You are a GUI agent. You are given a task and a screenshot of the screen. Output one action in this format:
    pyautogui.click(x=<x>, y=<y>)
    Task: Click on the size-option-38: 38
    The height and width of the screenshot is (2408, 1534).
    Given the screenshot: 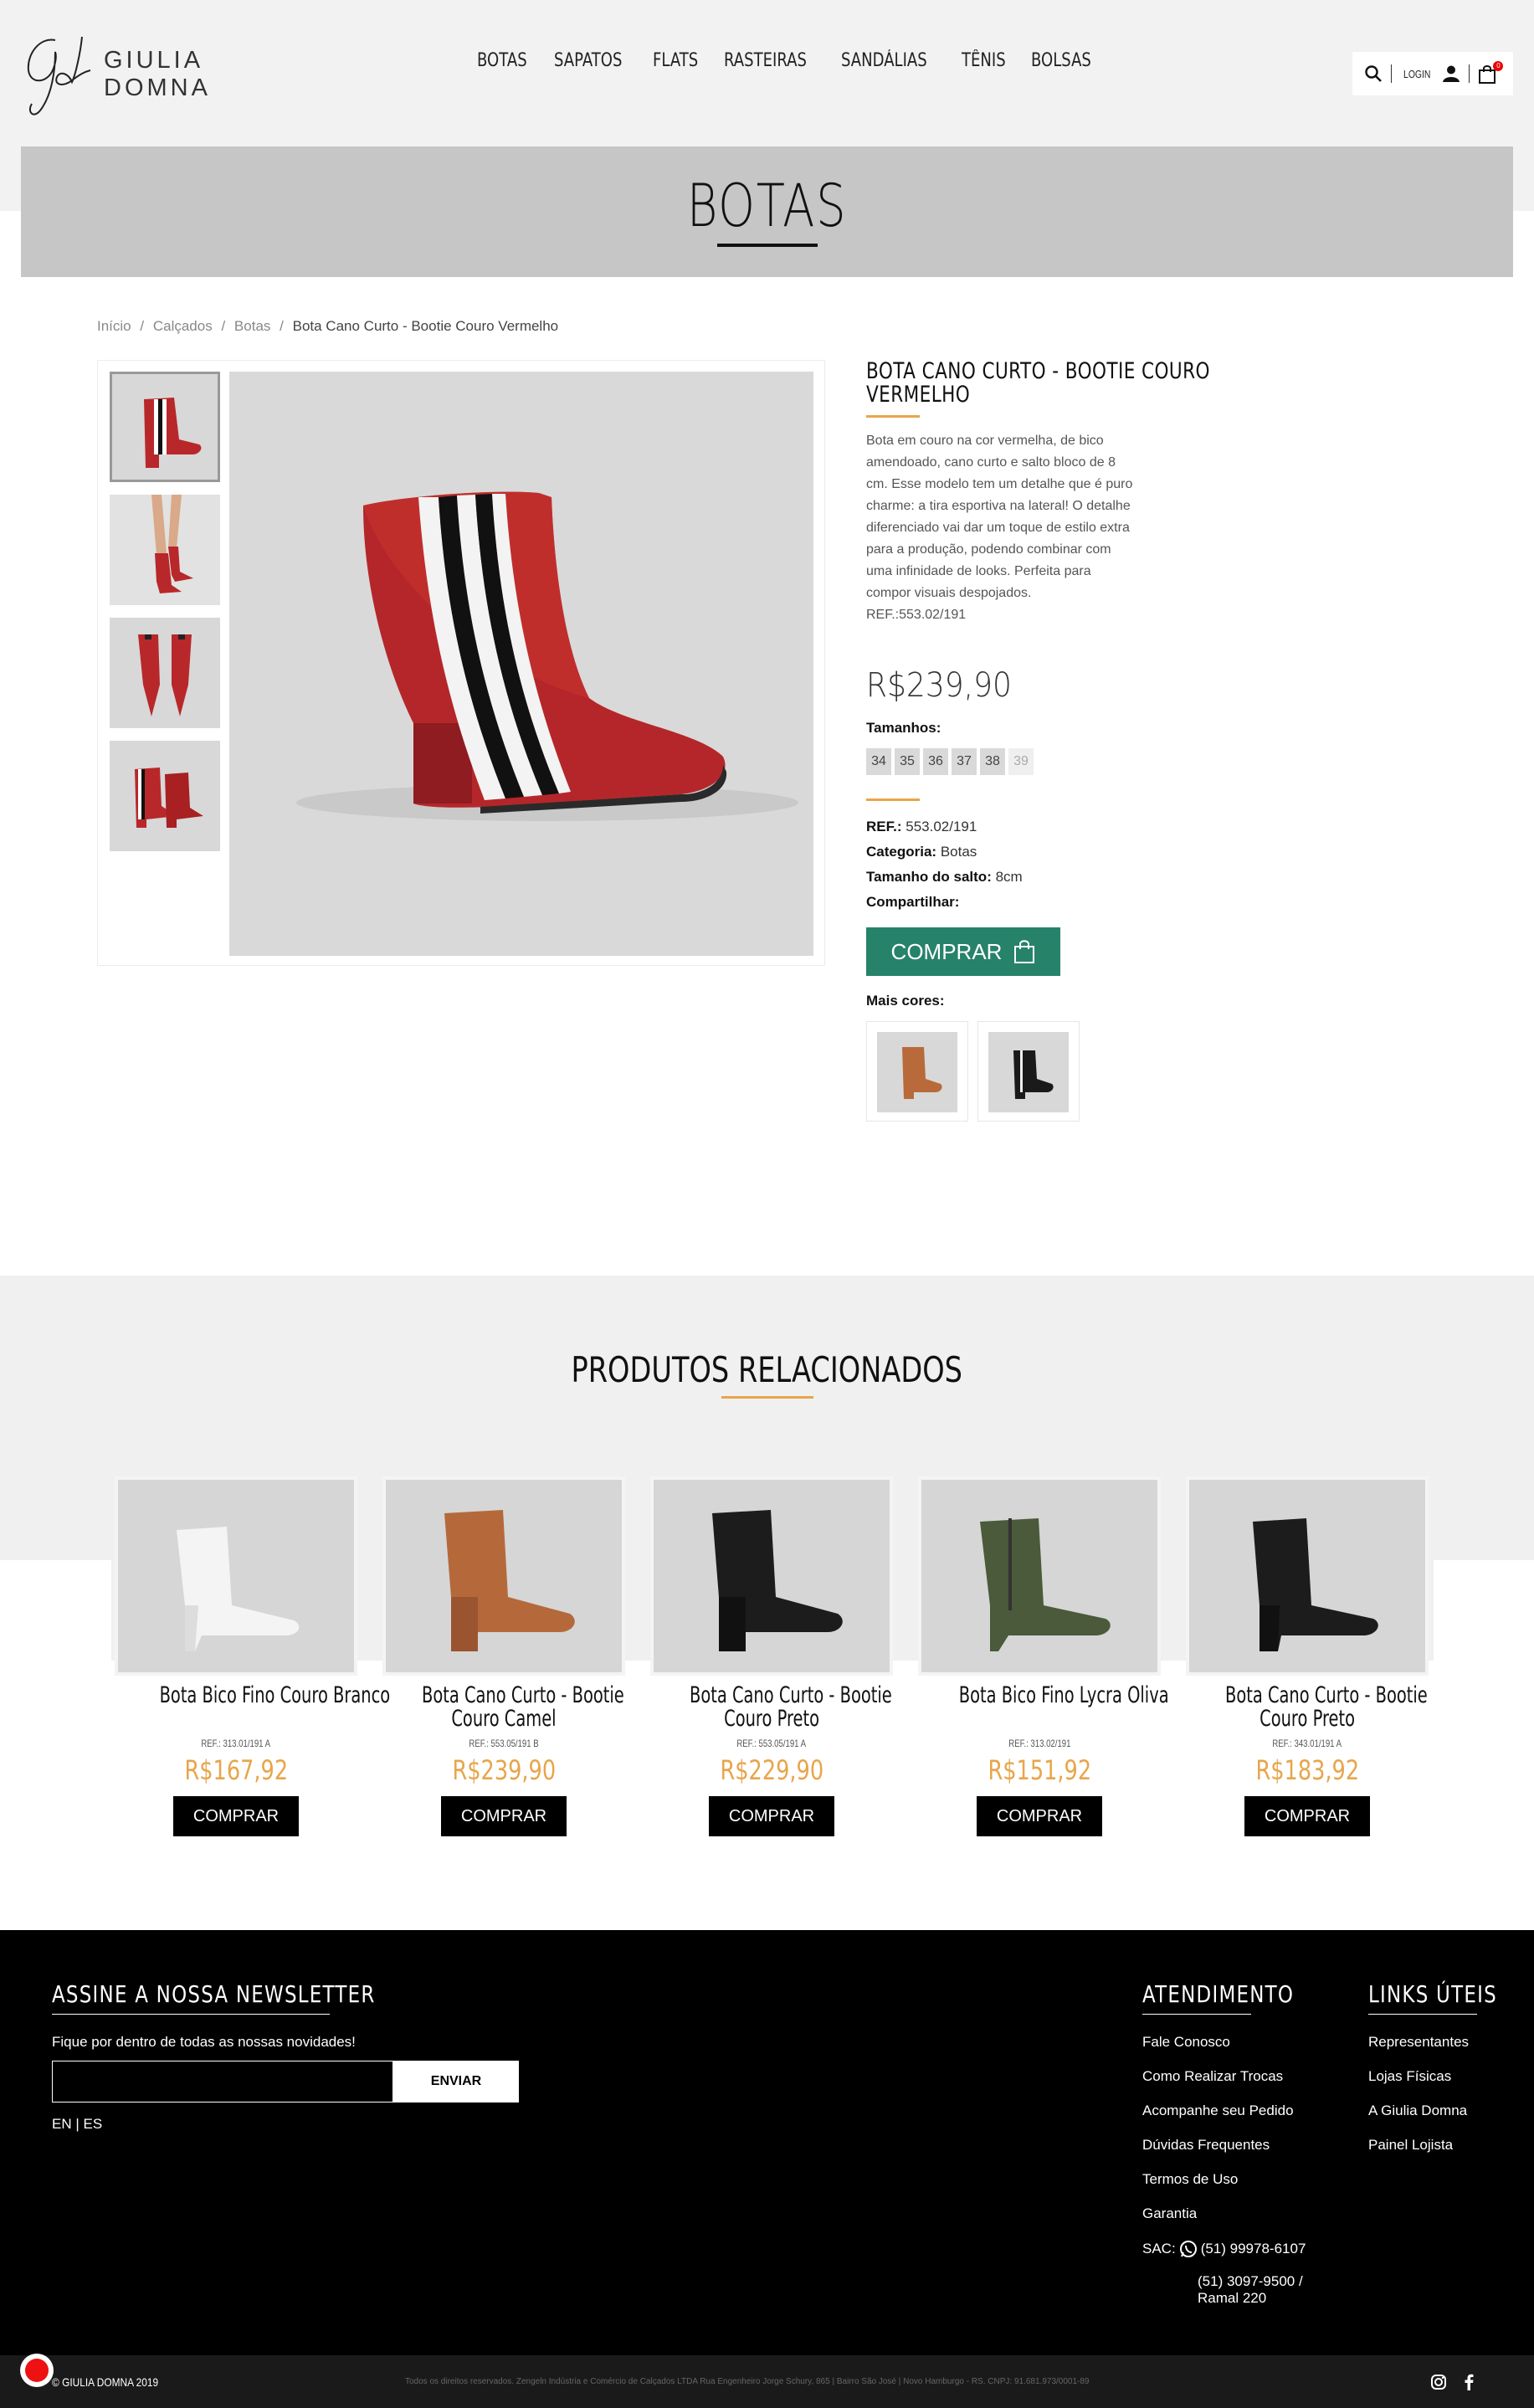 What is the action you would take?
    pyautogui.click(x=992, y=761)
    